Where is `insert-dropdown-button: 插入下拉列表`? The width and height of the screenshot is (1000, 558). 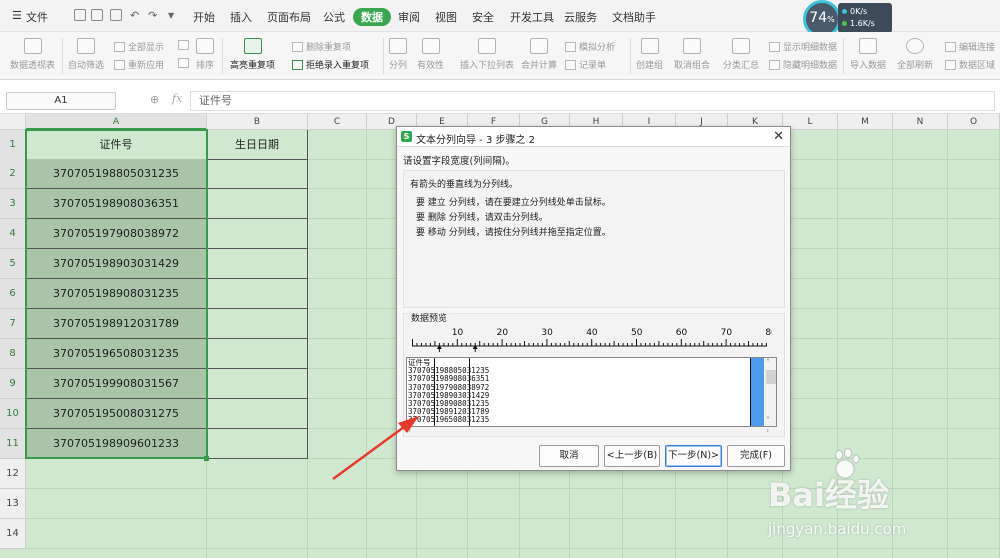 insert-dropdown-button: 插入下拉列表 is located at coordinates (487, 54).